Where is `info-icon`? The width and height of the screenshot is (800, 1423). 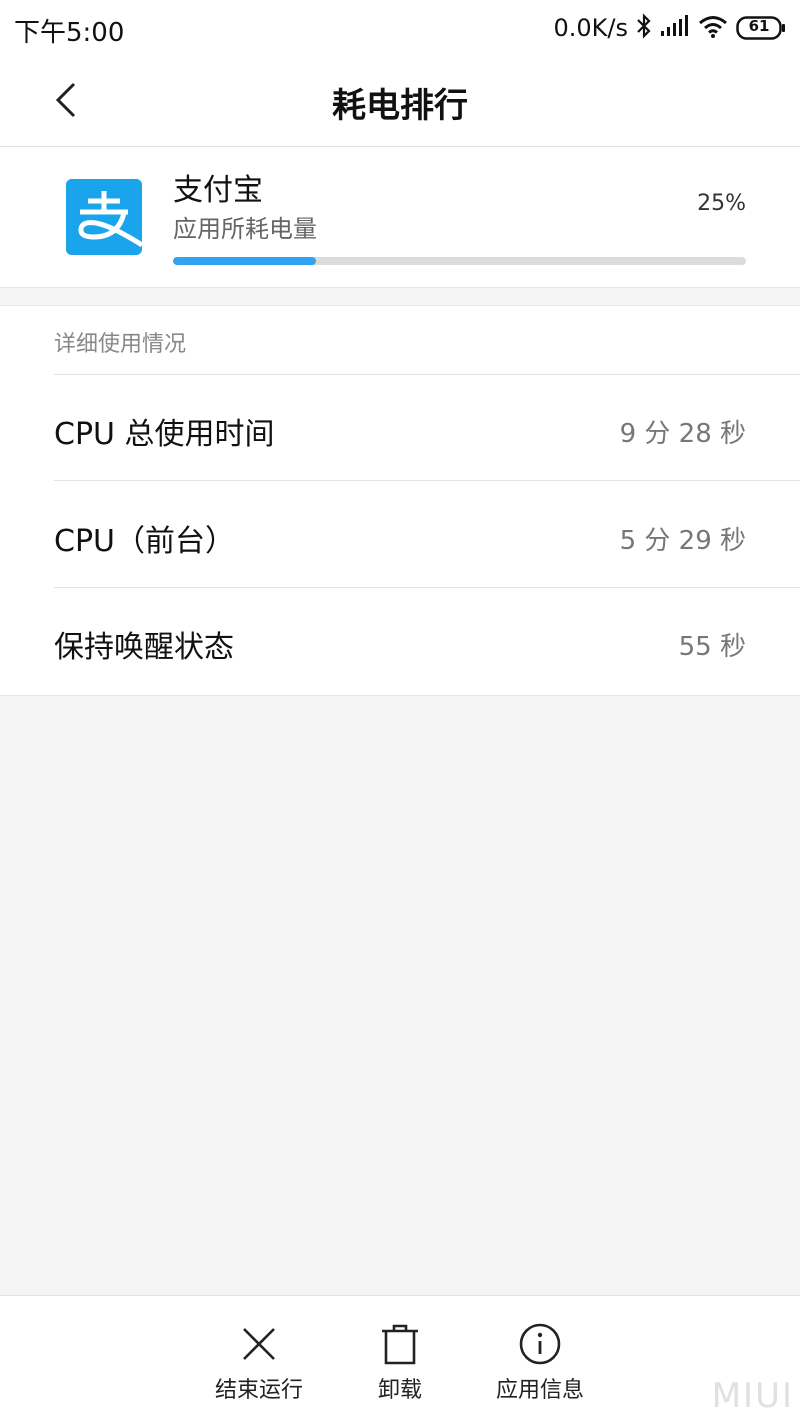
info-icon is located at coordinates (540, 1344).